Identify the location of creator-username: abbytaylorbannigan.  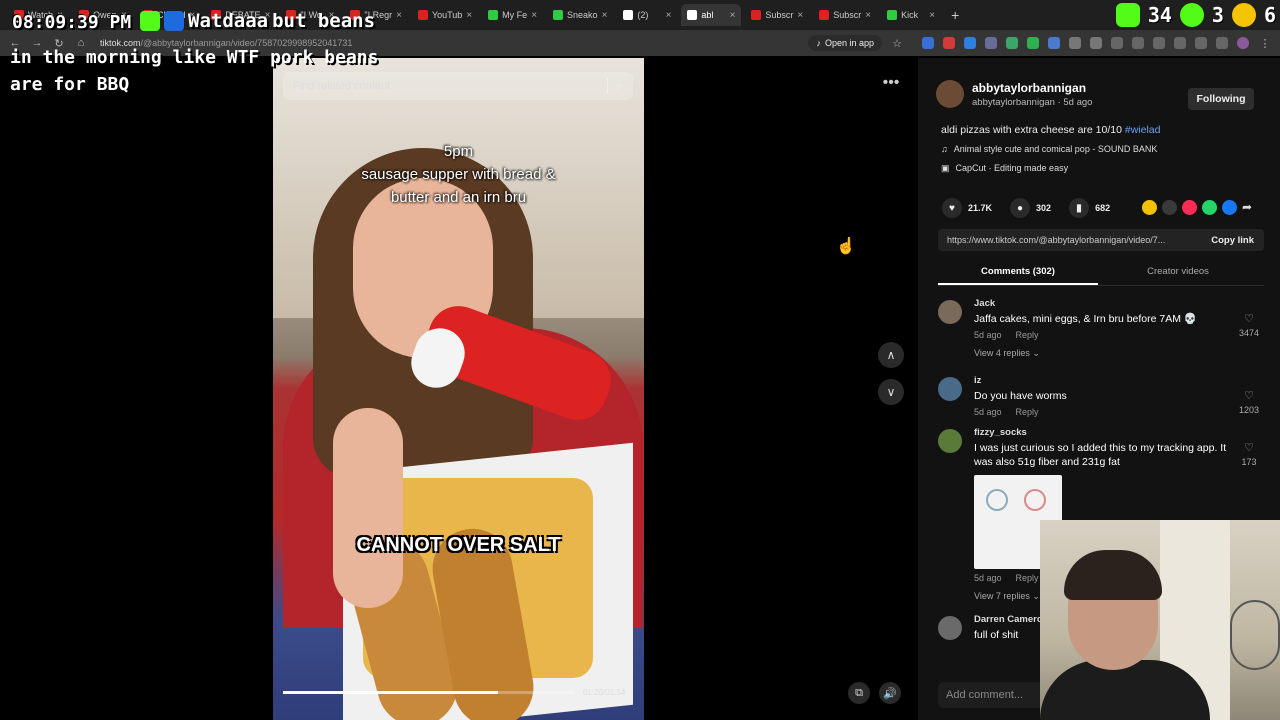
(1032, 88).